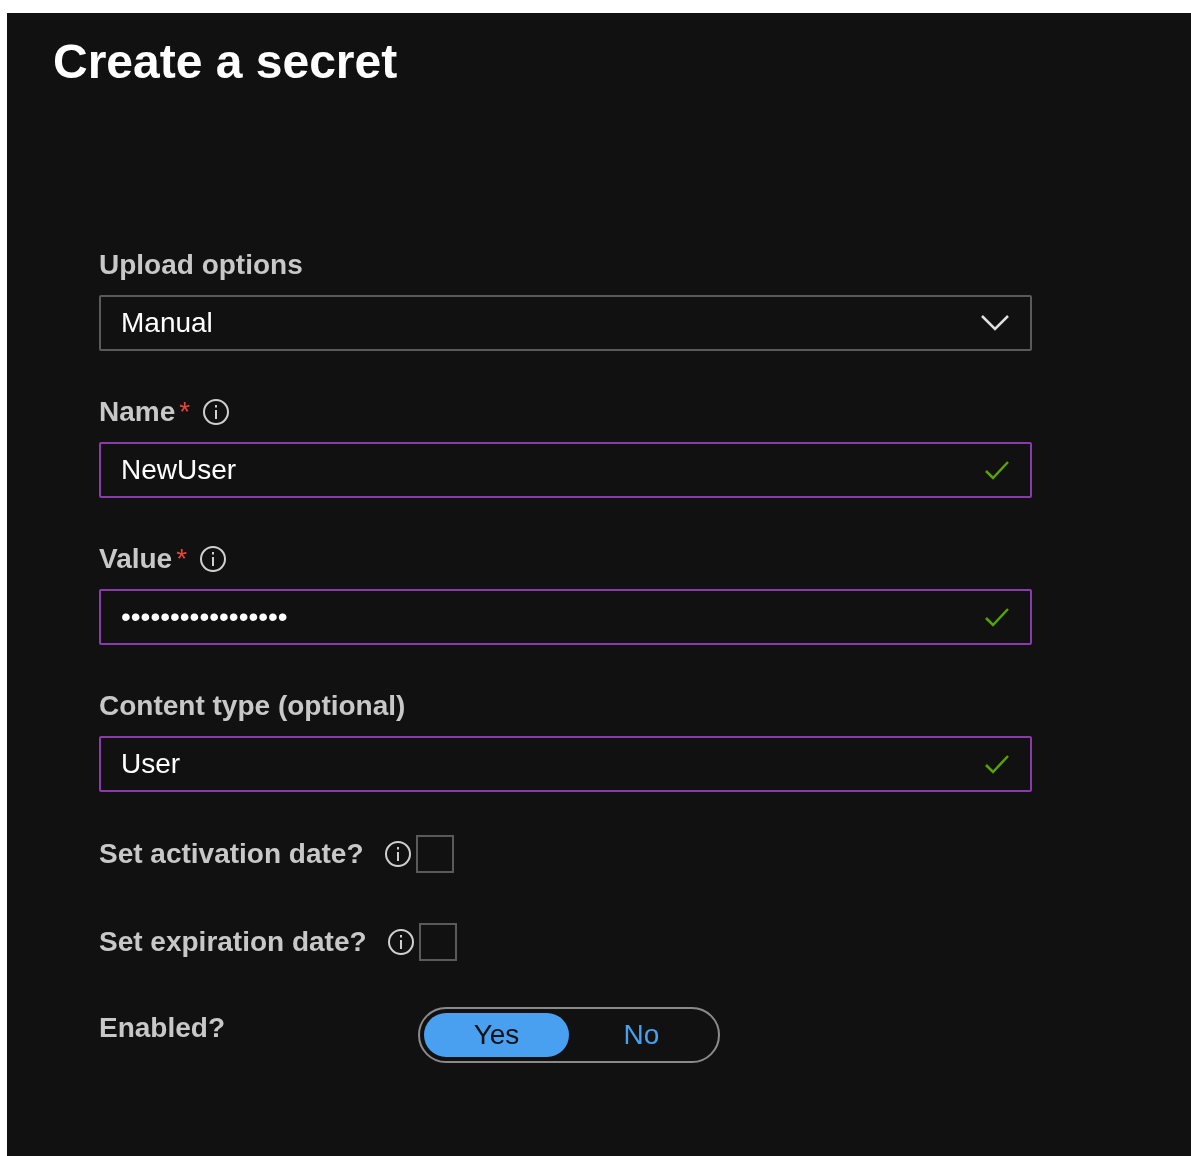 Image resolution: width=1191 pixels, height=1156 pixels. What do you see at coordinates (565, 617) in the screenshot?
I see `text-field: •••••••••••••••••` at bounding box center [565, 617].